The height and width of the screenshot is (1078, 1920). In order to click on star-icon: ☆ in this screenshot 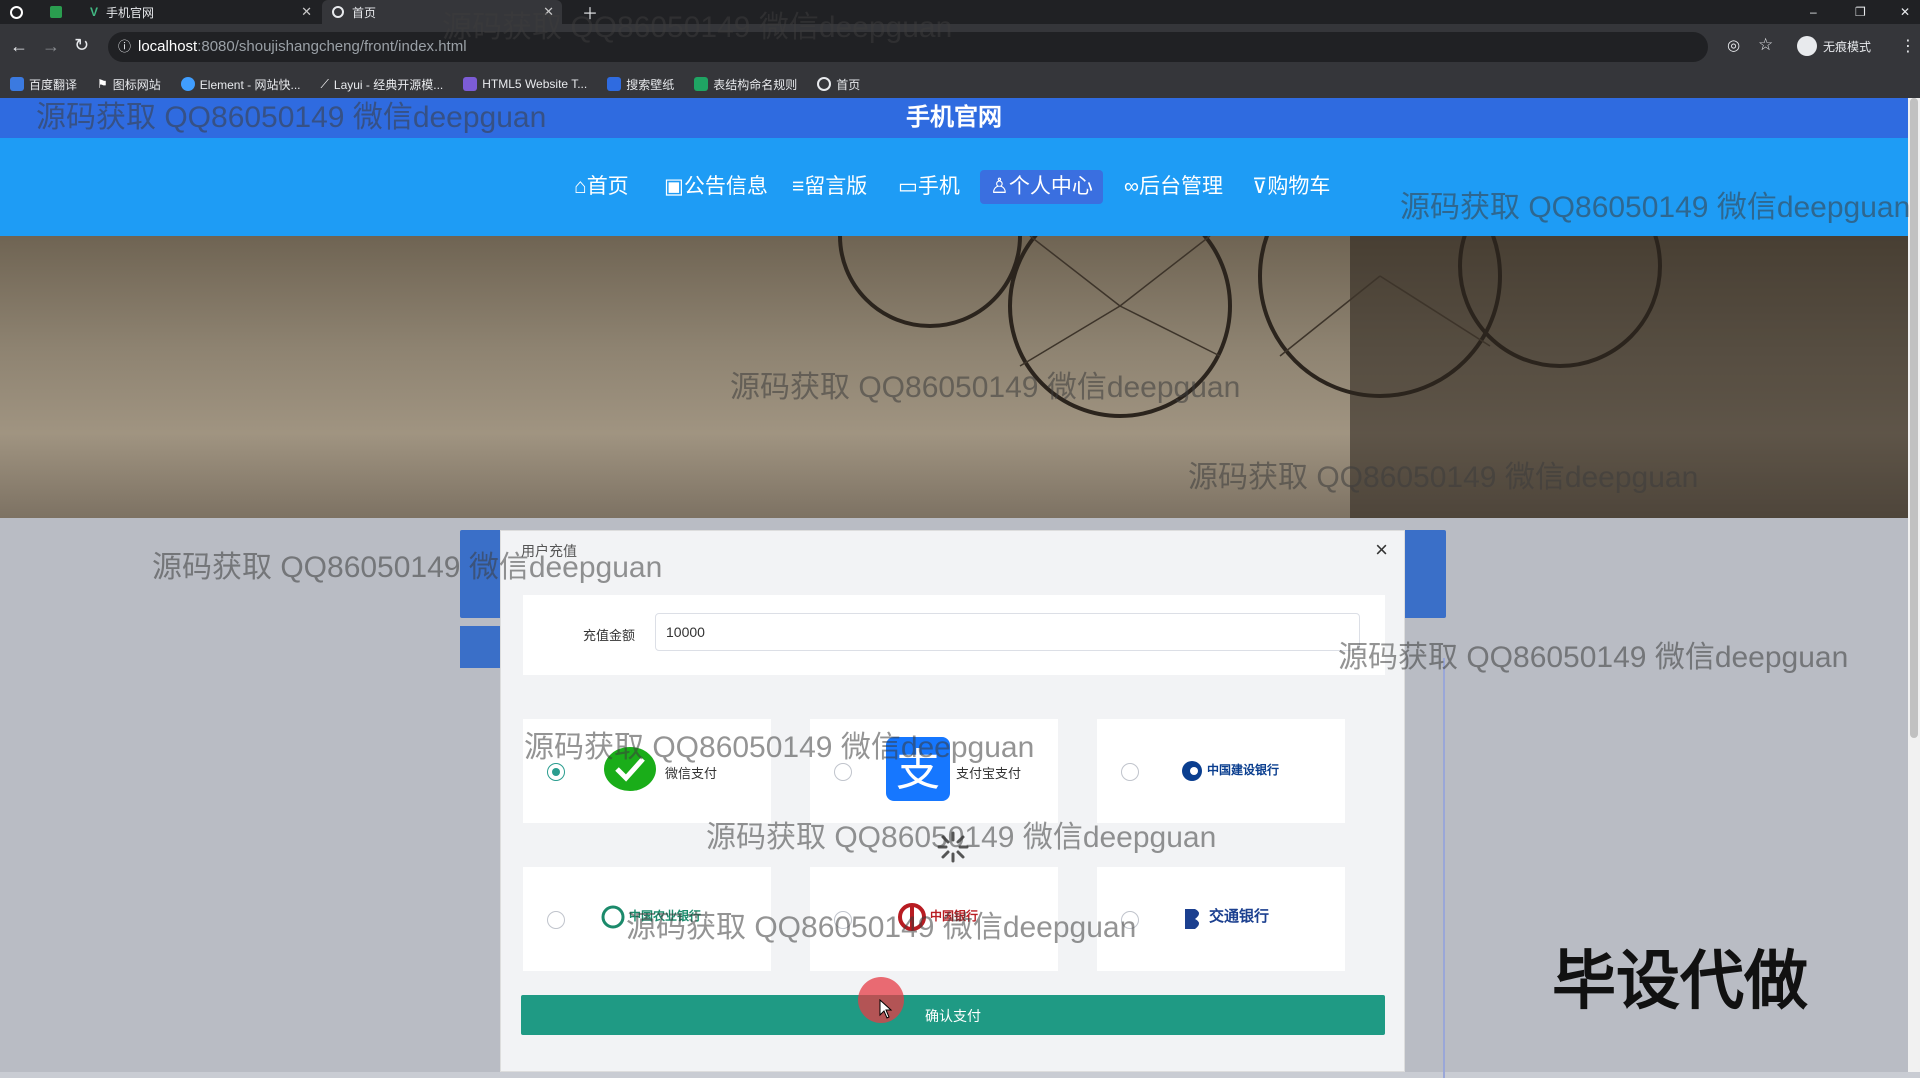, I will do `click(1765, 45)`.